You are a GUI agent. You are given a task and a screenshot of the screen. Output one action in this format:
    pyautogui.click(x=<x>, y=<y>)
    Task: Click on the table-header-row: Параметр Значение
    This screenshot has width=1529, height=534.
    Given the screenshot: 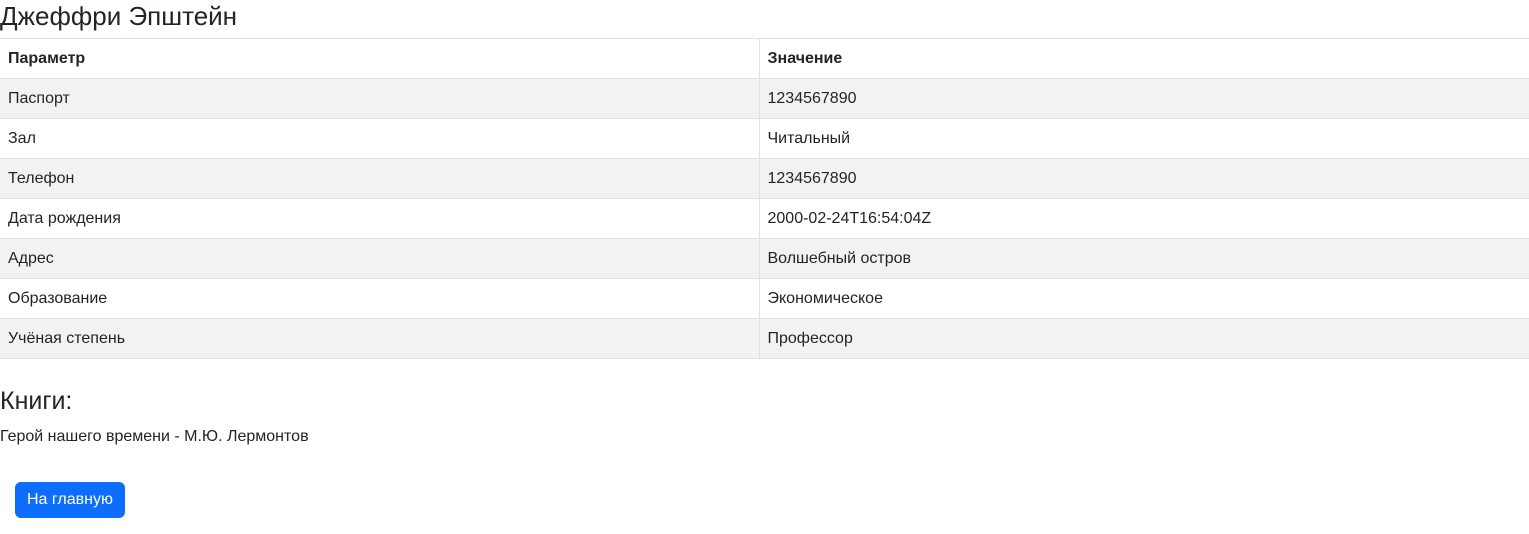 What is the action you would take?
    pyautogui.click(x=764, y=58)
    